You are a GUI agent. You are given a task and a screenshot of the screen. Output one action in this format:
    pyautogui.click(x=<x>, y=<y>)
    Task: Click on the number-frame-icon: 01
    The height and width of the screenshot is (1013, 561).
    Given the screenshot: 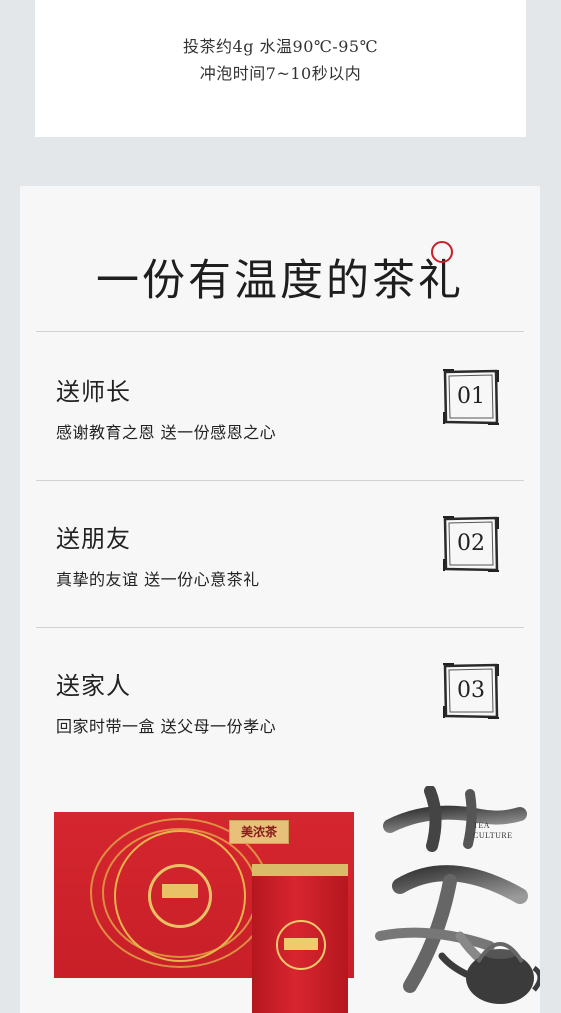 What is the action you would take?
    pyautogui.click(x=471, y=397)
    